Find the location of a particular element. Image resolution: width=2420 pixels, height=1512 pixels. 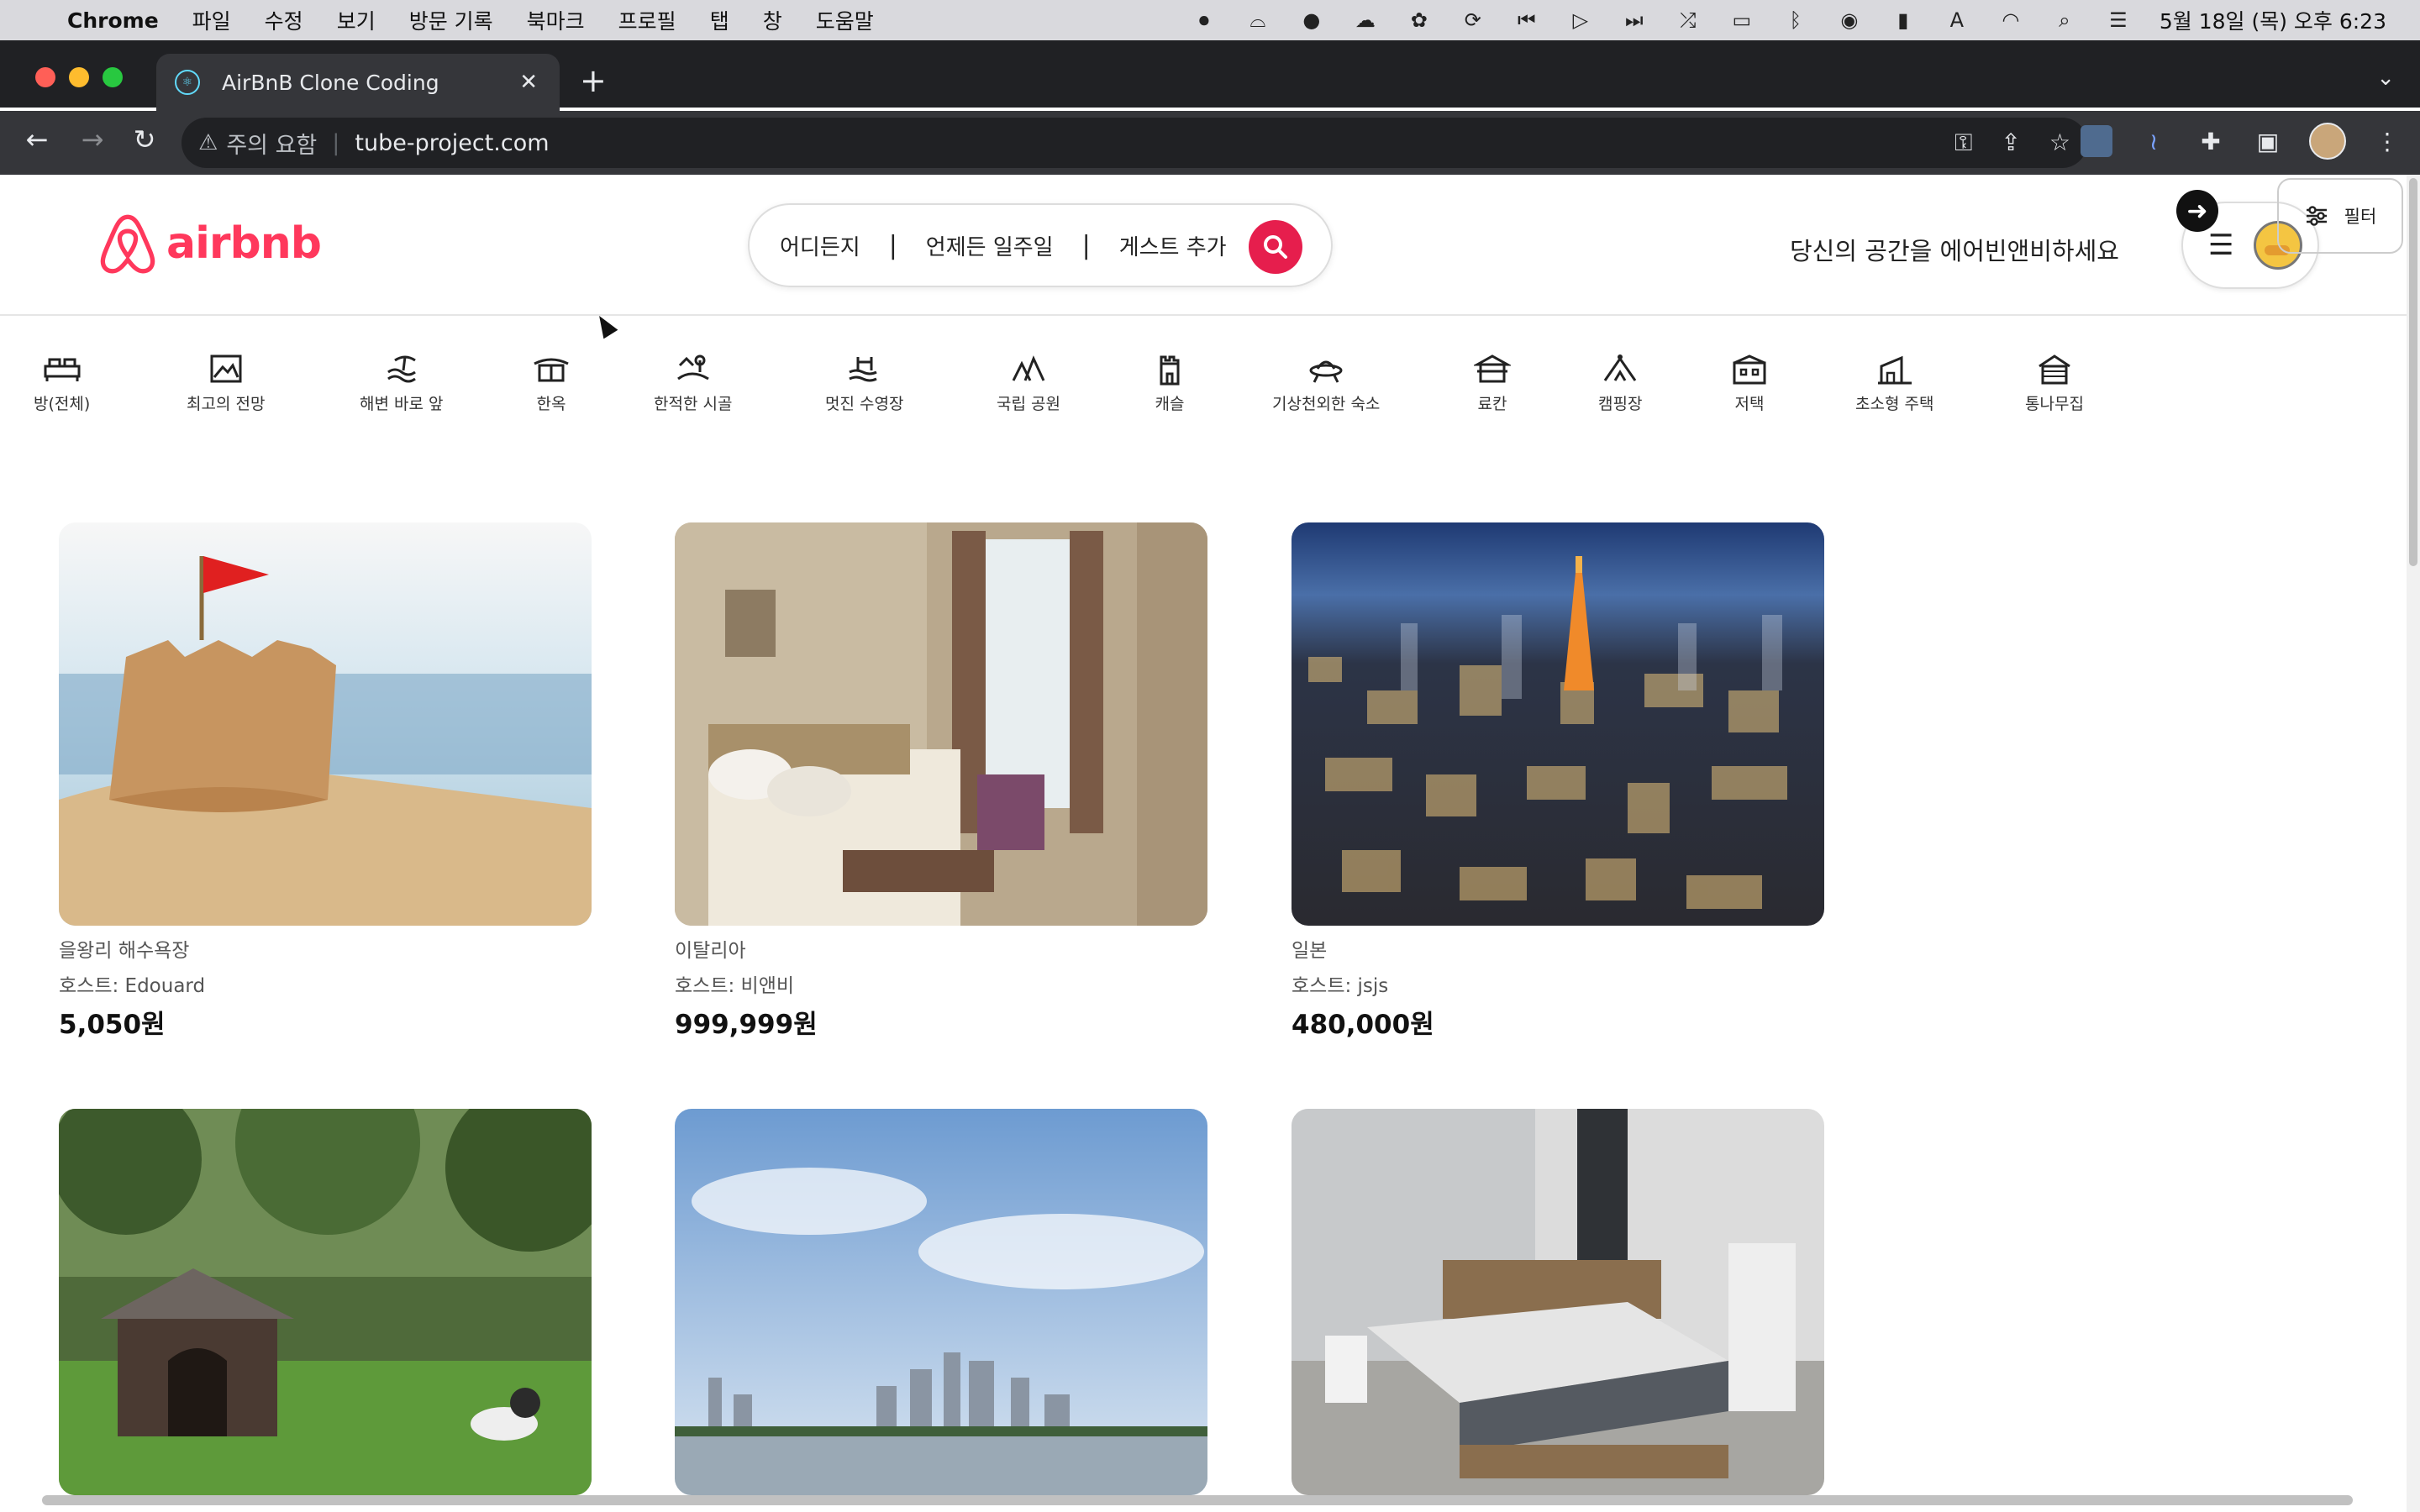

category-item: 한옥 is located at coordinates (551, 382).